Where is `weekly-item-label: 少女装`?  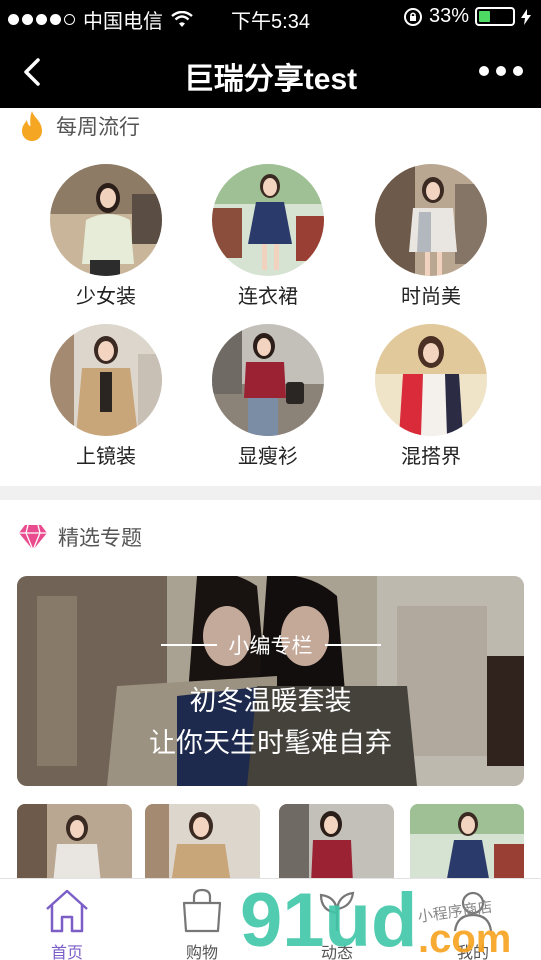 weekly-item-label: 少女装 is located at coordinates (106, 297).